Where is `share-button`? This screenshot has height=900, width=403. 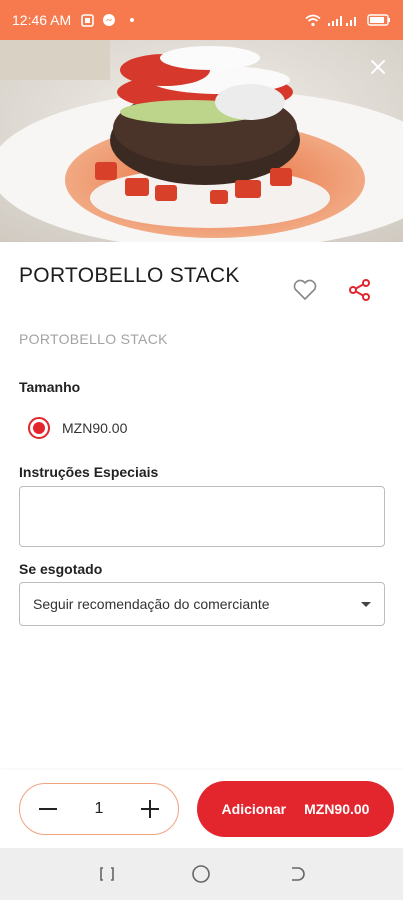 share-button is located at coordinates (360, 290).